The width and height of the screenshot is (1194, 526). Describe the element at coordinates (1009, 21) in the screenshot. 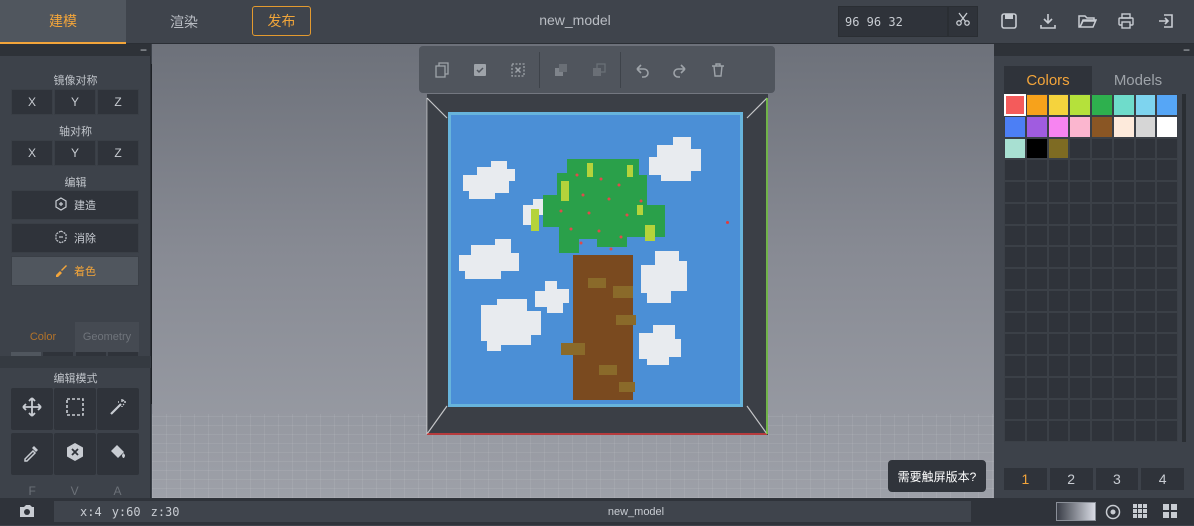

I see `save-icon` at that location.